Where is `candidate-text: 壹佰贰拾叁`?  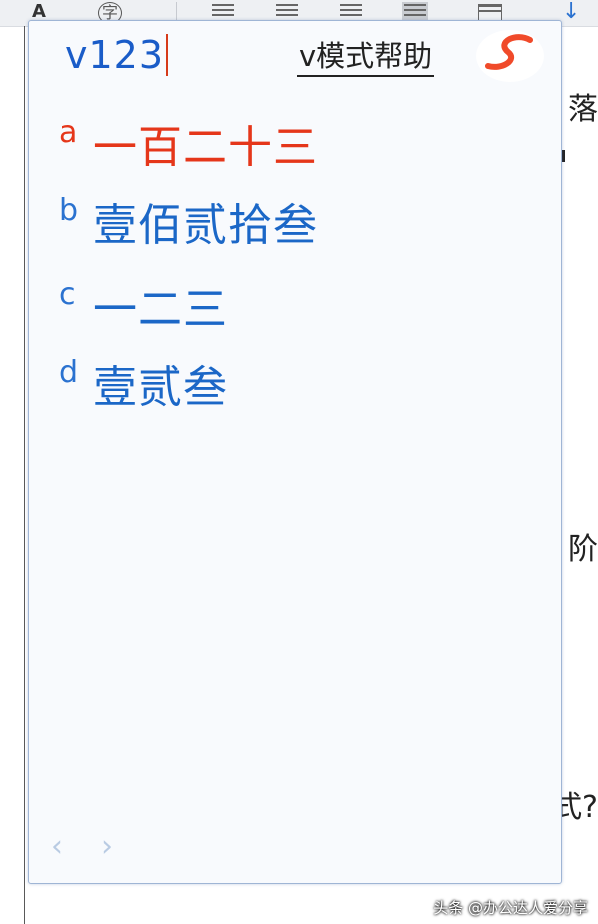 candidate-text: 壹佰贰拾叁 is located at coordinates (205, 225).